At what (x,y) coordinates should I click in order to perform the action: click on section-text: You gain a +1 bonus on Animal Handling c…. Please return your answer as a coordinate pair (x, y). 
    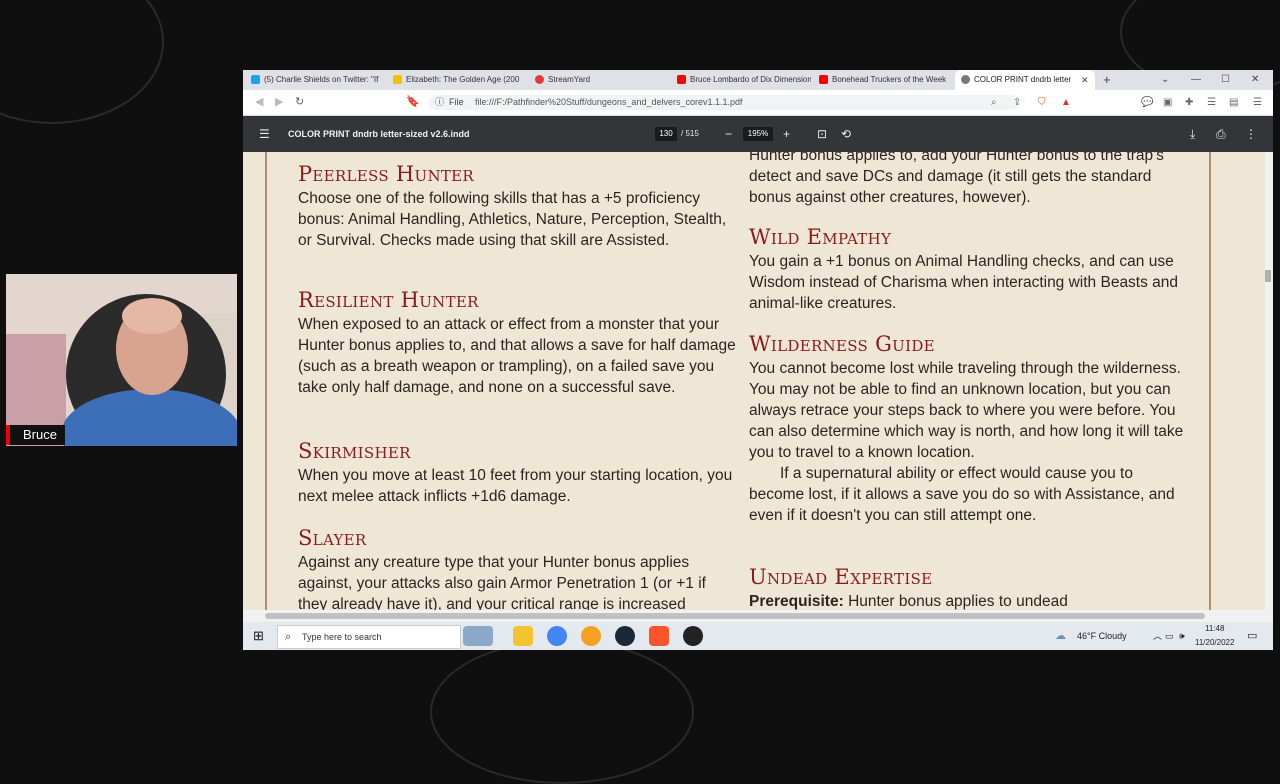
    Looking at the image, I should click on (964, 282).